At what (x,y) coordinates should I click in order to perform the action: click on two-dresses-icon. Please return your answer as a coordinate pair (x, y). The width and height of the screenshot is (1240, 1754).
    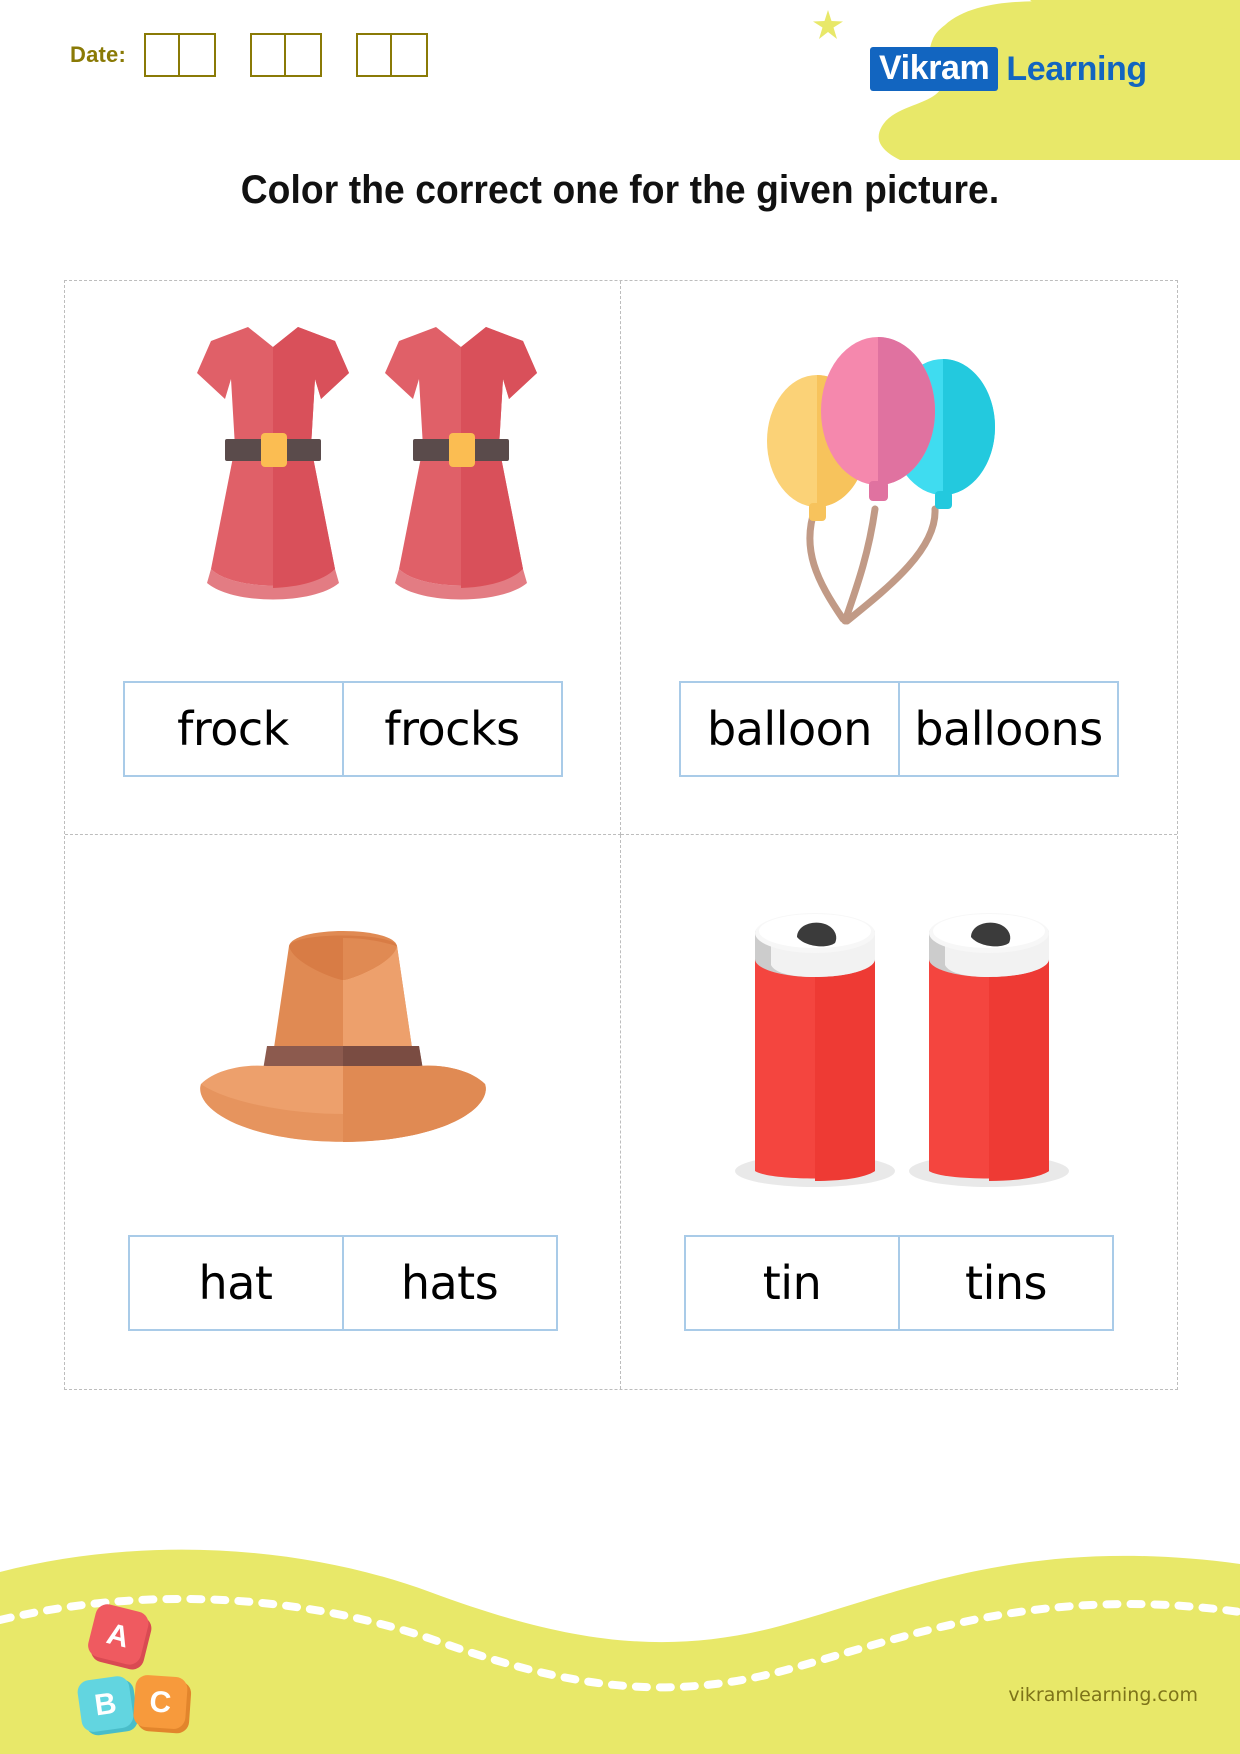
    Looking at the image, I should click on (366, 463).